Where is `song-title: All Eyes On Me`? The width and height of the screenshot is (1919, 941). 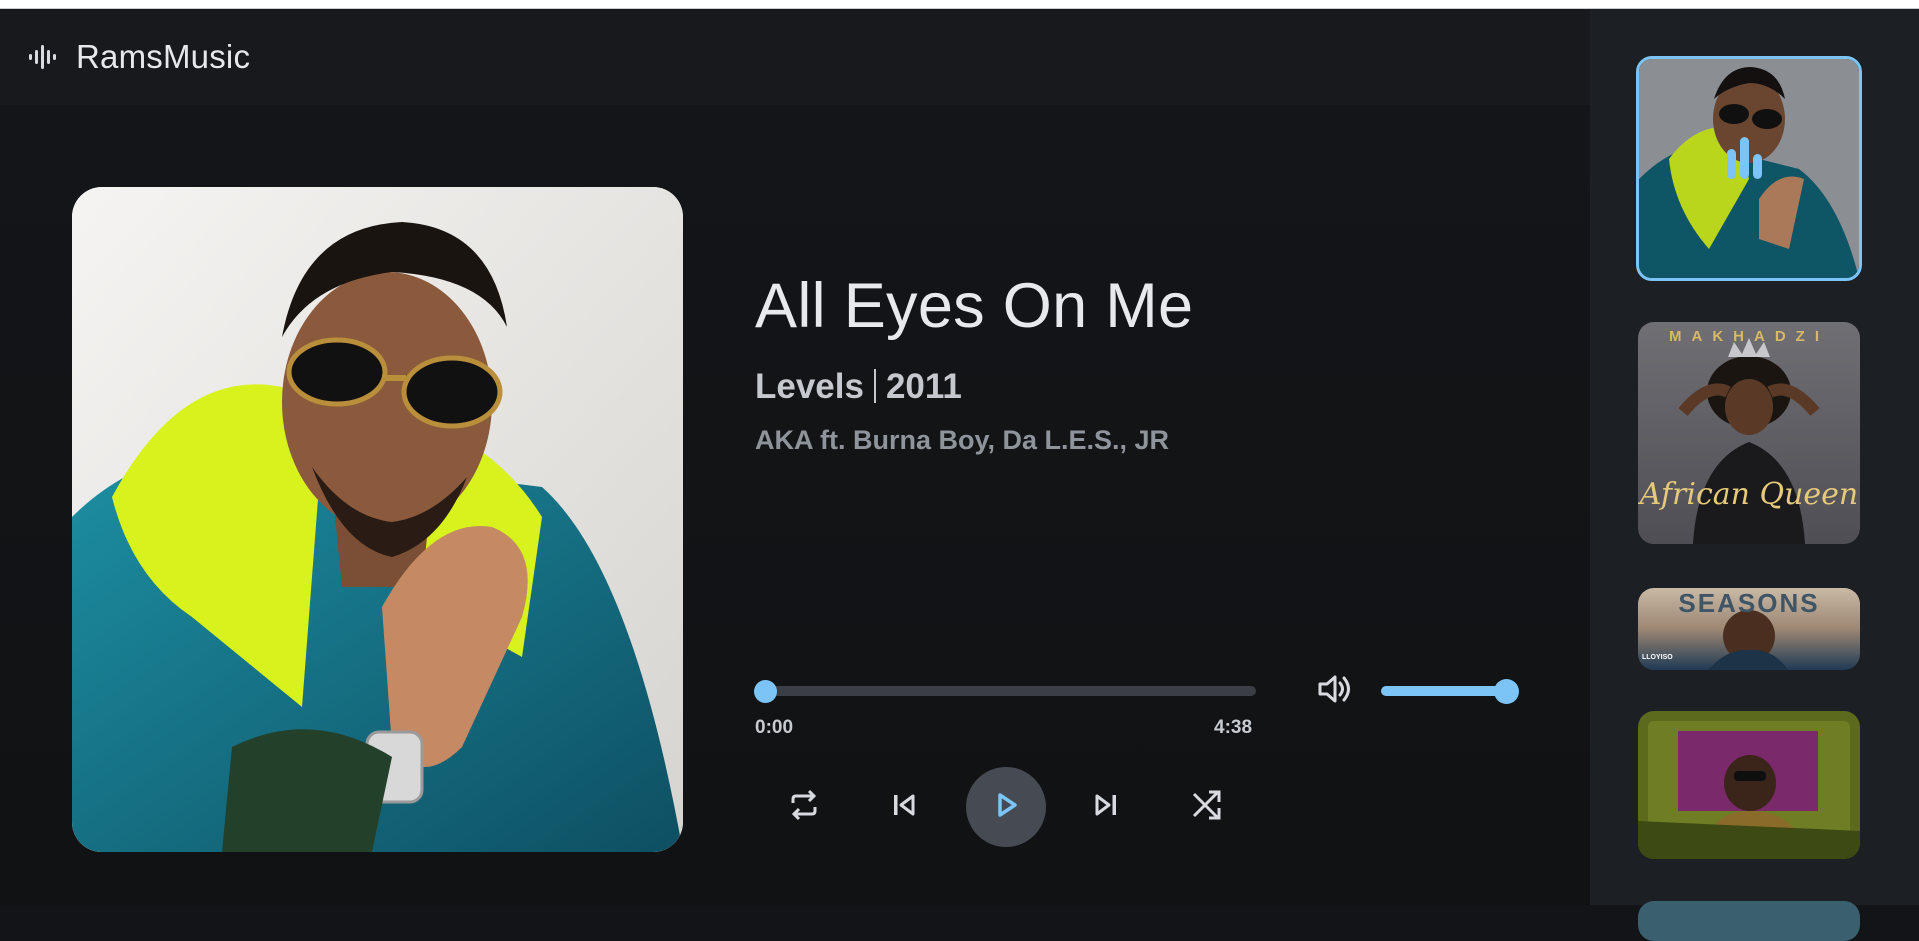 song-title: All Eyes On Me is located at coordinates (974, 306).